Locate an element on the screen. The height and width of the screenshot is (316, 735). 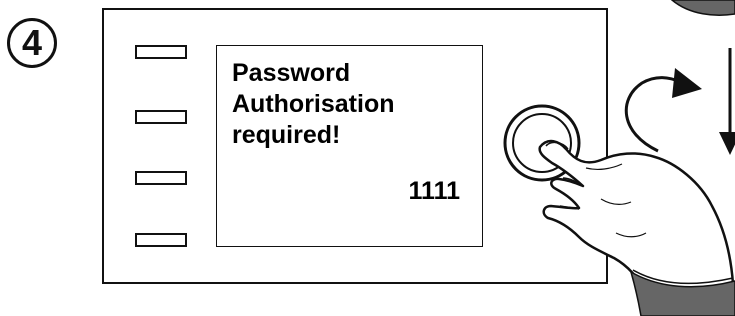
pressing-hand-icon is located at coordinates (636, 217).